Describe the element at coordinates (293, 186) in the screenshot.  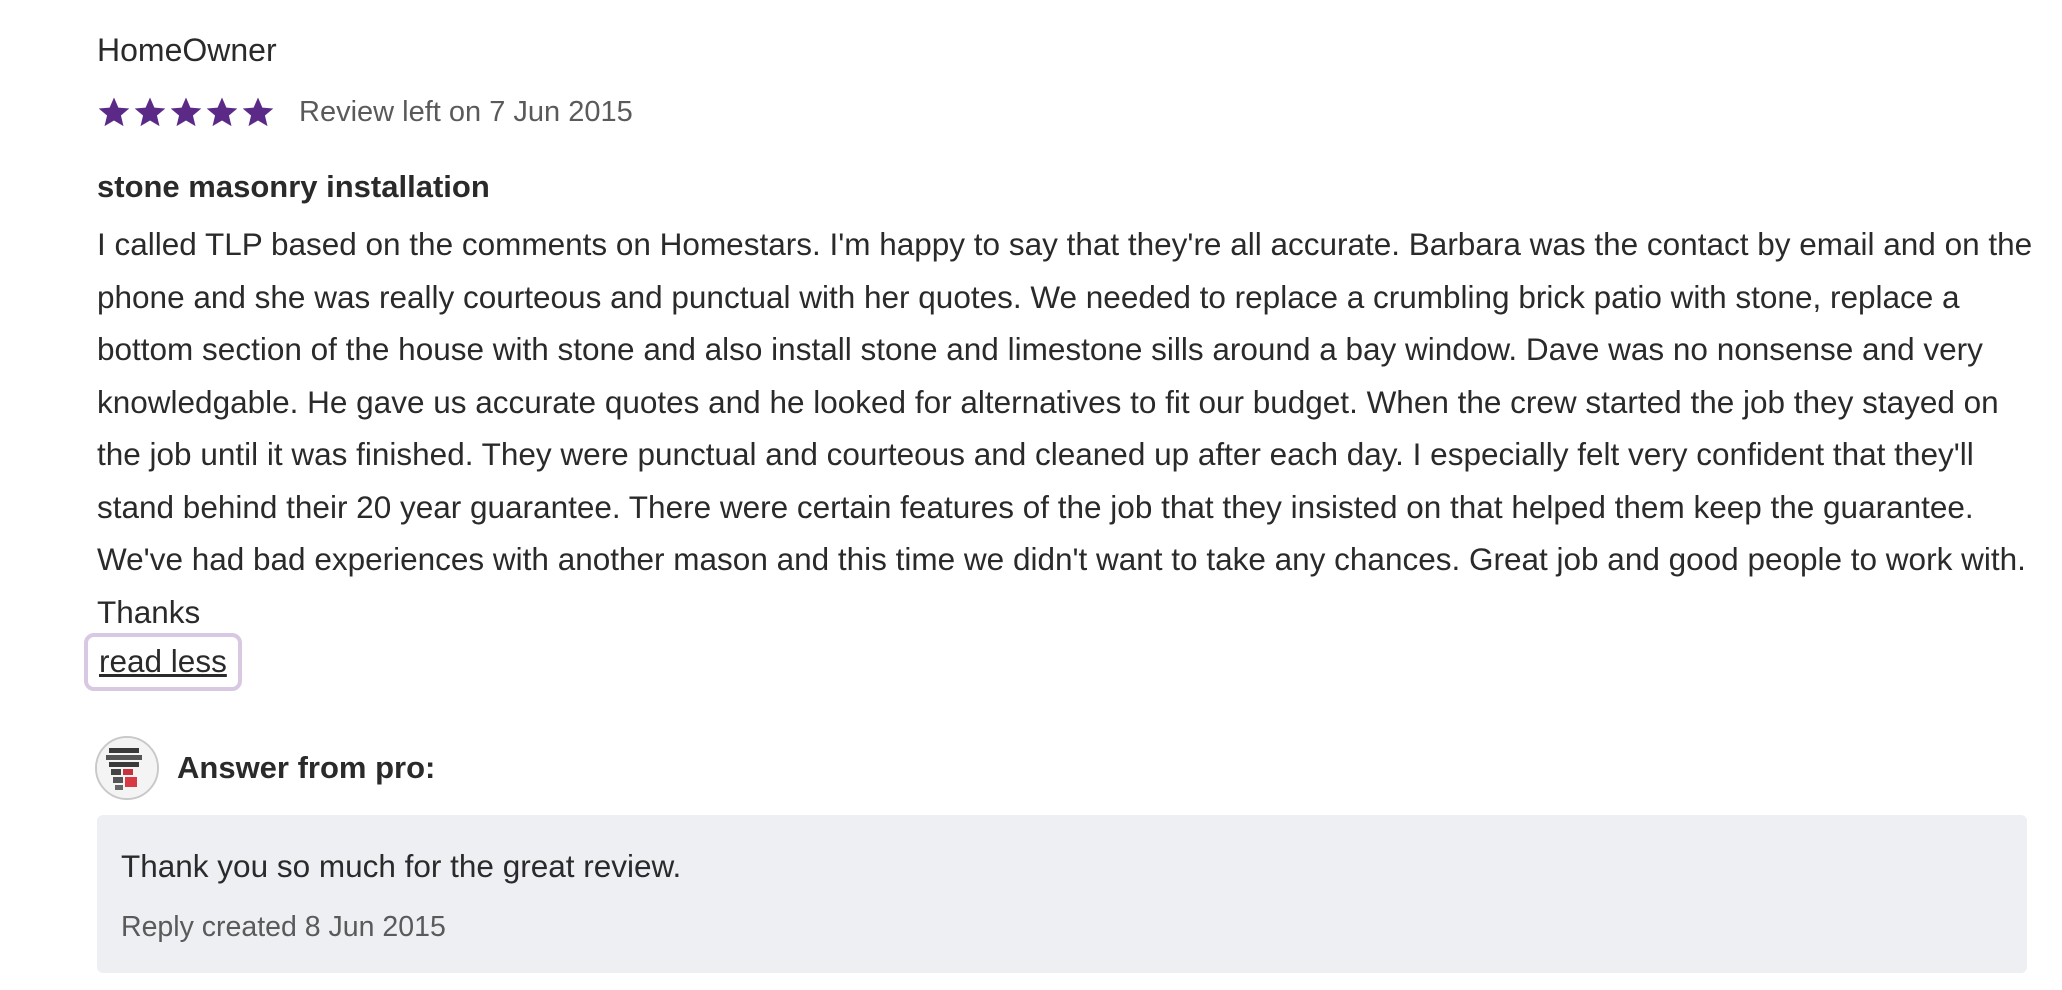
I see `review-title: stone masonry installation` at that location.